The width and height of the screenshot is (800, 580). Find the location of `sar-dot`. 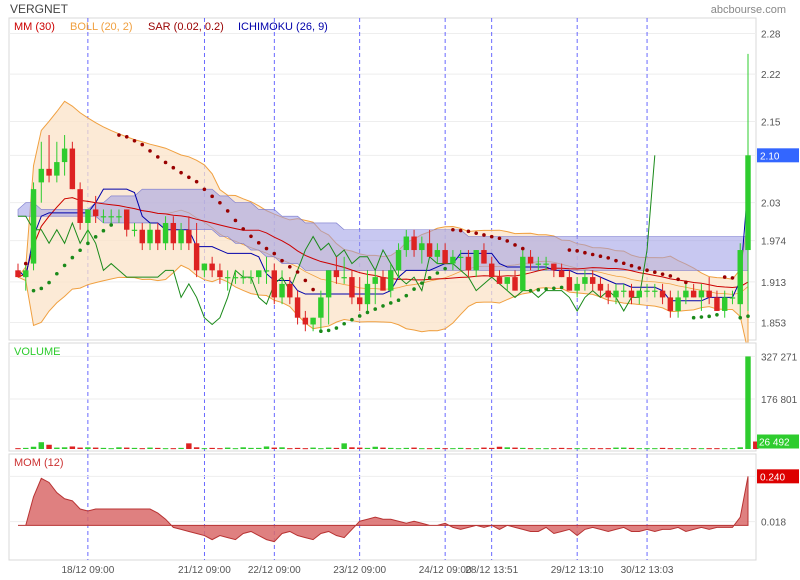

sar-dot is located at coordinates (608, 258).